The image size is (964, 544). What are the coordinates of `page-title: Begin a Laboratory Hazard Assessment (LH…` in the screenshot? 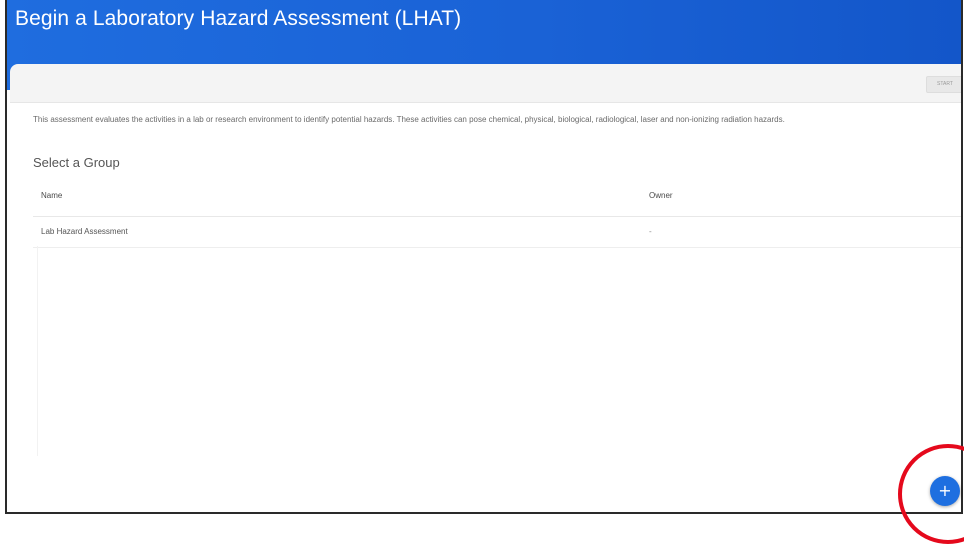 It's located at (238, 18).